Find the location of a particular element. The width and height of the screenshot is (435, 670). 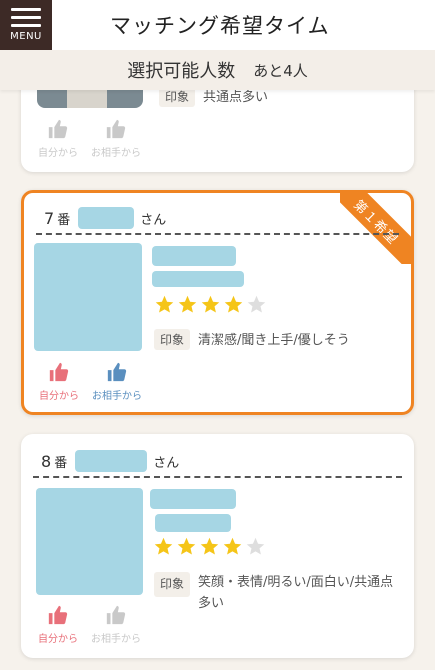

candidate-number: 7 is located at coordinates (49, 218).